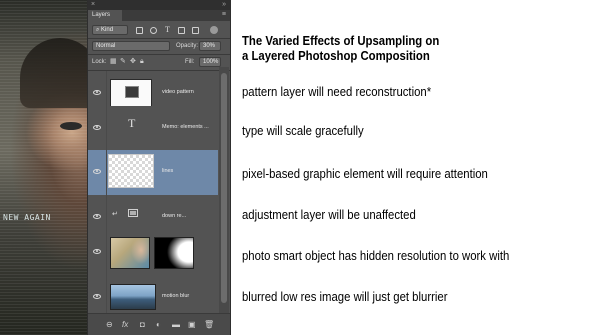  What do you see at coordinates (56, 73) in the screenshot?
I see `photo-hair` at bounding box center [56, 73].